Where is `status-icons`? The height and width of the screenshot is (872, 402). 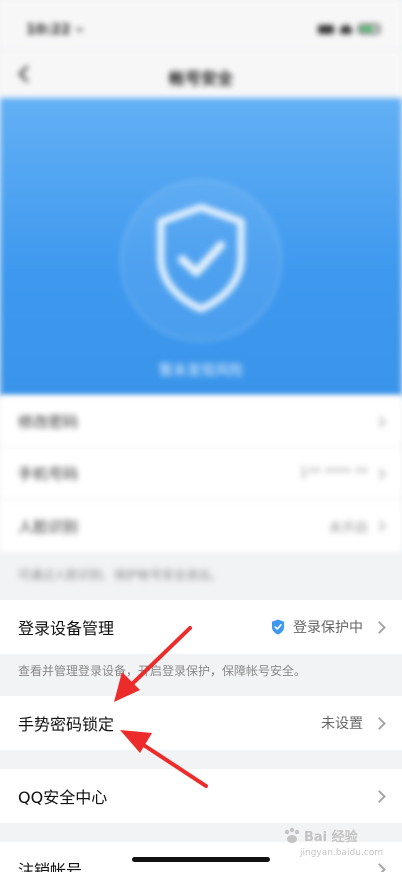
status-icons is located at coordinates (349, 29).